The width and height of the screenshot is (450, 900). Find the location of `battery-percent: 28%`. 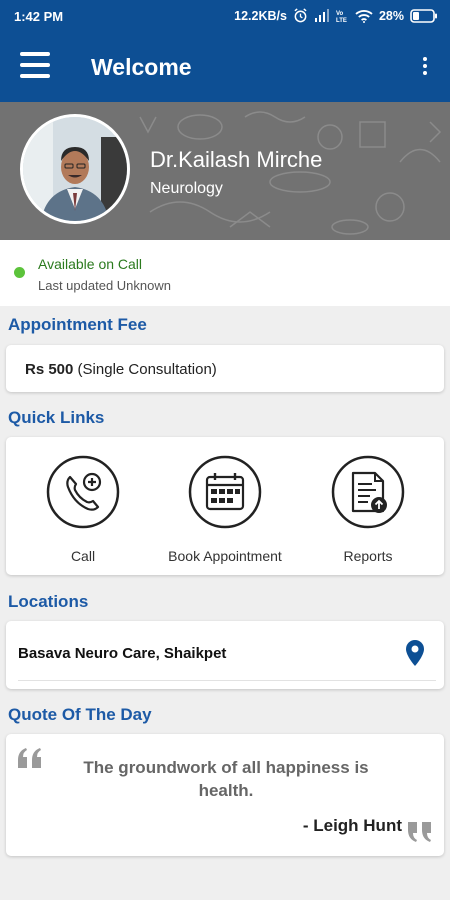

battery-percent: 28% is located at coordinates (391, 15).